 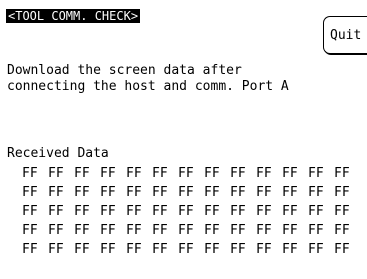 I want to click on instruction-line-2: connecting the host and comm. Port A, so click(x=148, y=86).